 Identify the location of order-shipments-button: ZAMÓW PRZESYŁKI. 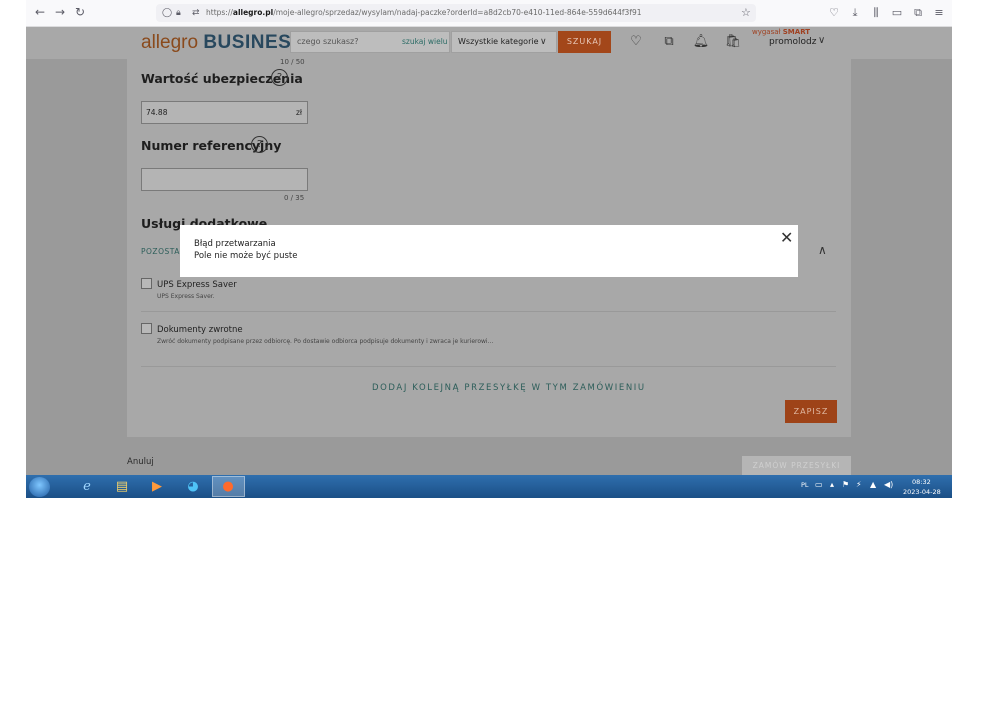
(796, 465).